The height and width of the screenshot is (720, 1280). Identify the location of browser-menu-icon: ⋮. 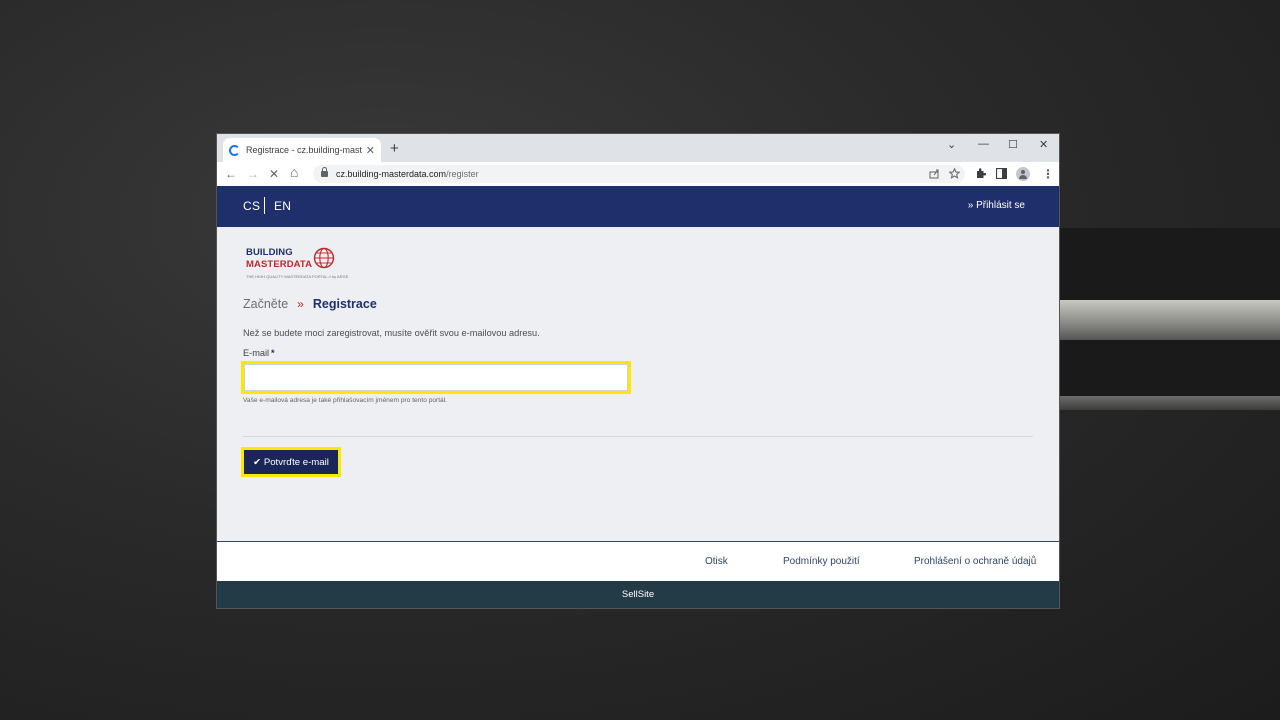
(1048, 174).